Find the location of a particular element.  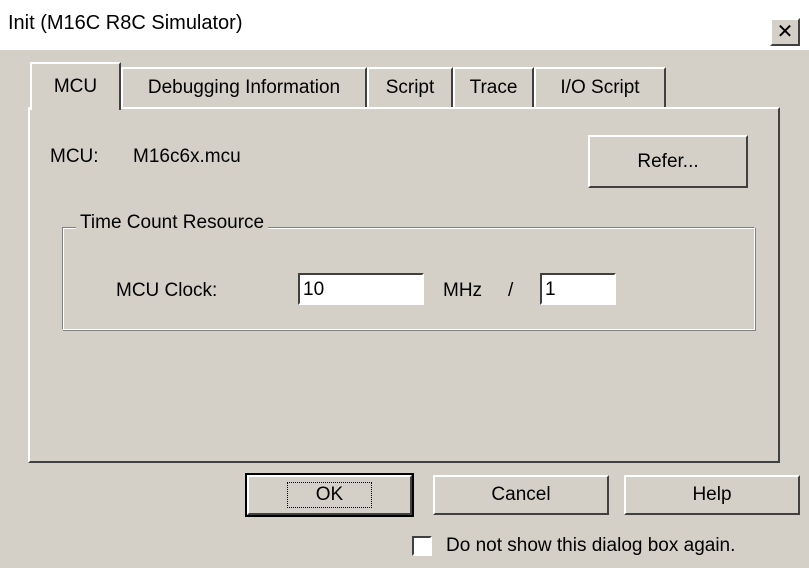

cancel-button: Cancel is located at coordinates (521, 495).